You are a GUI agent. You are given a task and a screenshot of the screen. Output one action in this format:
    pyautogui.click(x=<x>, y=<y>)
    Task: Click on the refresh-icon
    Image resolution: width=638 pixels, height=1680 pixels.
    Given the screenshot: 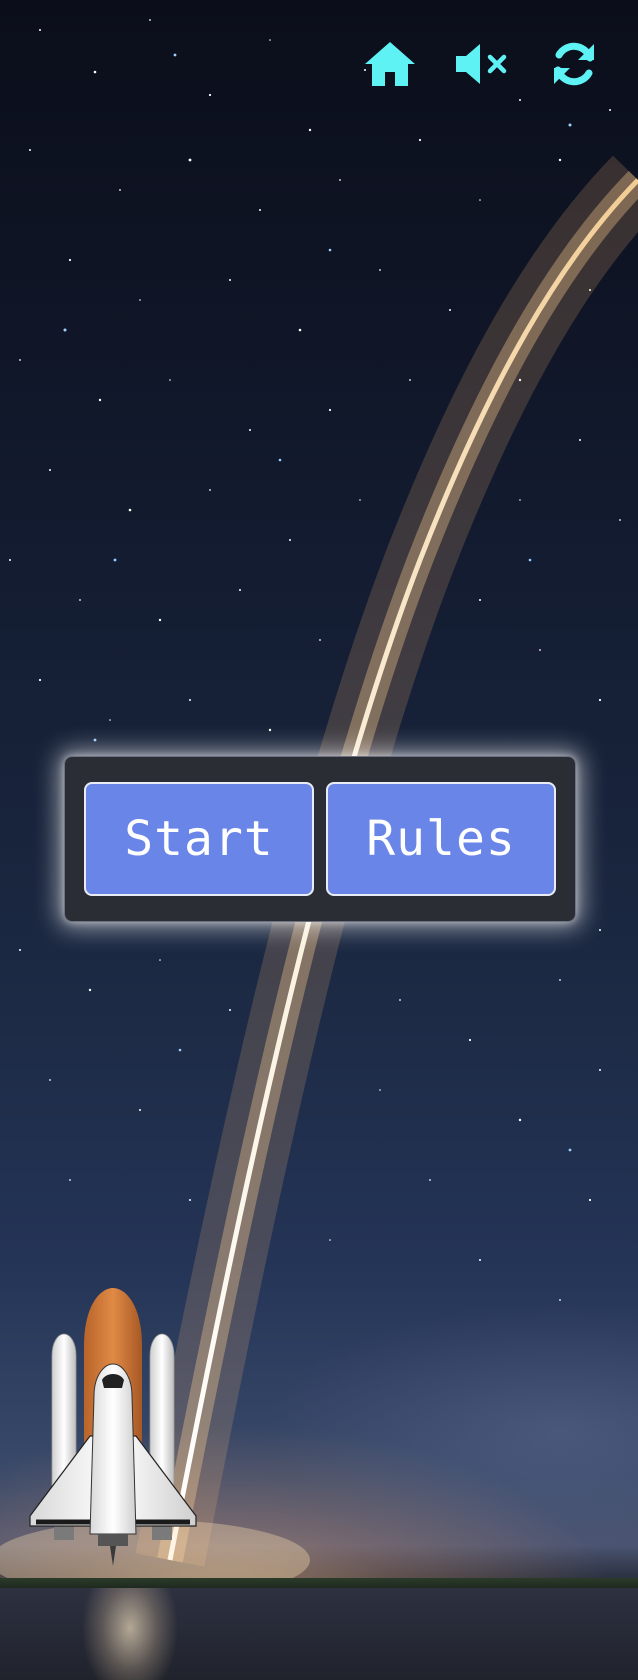 What is the action you would take?
    pyautogui.click(x=574, y=64)
    